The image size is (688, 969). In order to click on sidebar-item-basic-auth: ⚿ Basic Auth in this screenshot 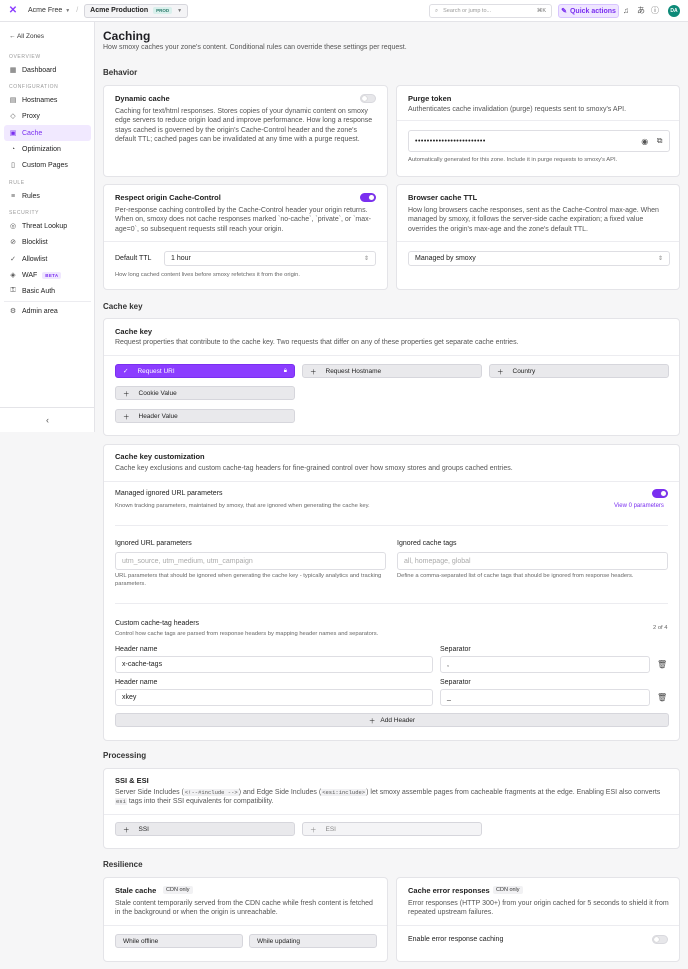, I will do `click(47, 291)`.